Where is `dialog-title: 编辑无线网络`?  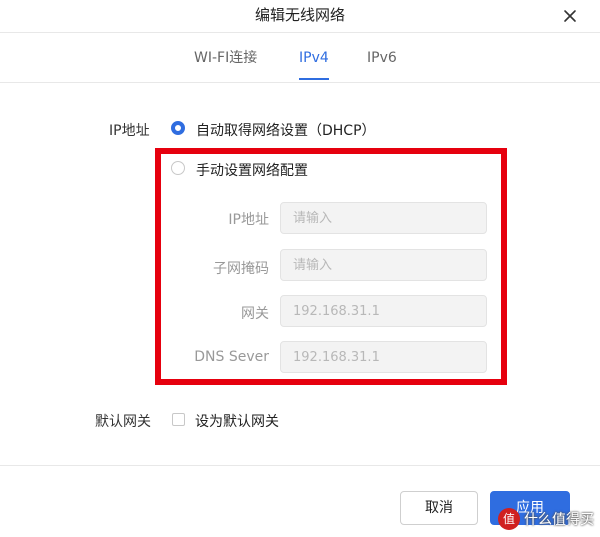
dialog-title: 编辑无线网络 is located at coordinates (299, 15).